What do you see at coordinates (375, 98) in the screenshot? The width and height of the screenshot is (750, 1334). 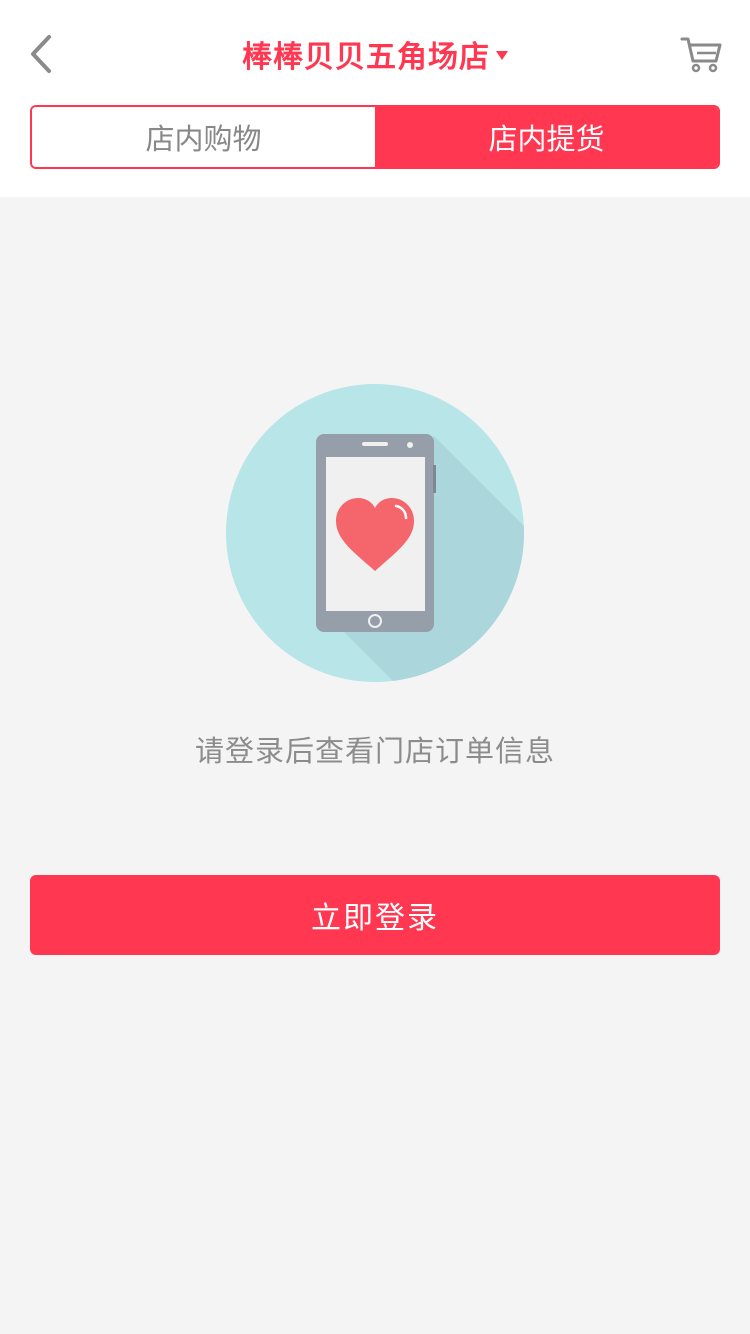 I see `header-bar: 棒棒贝贝五角场店 店内购物 店内提货` at bounding box center [375, 98].